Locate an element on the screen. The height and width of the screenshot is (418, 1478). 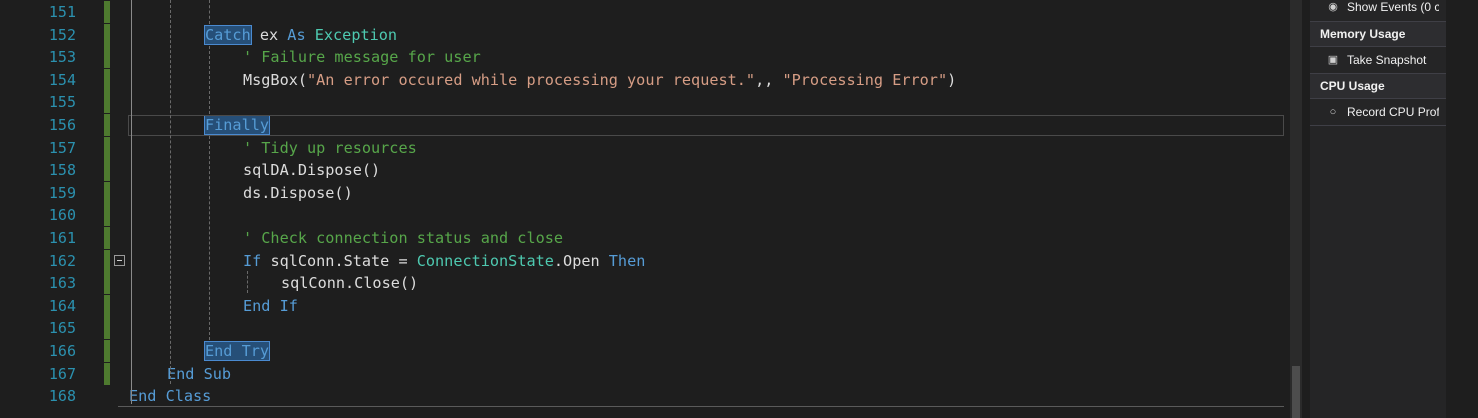
code-text: ' Failure message for user is located at coordinates (362, 57).